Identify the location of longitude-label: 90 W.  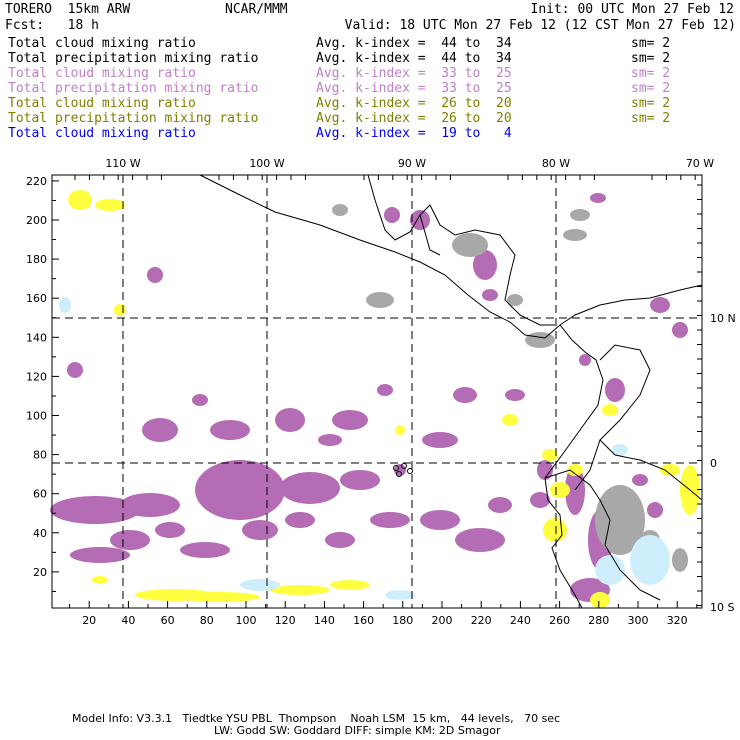
(412, 163).